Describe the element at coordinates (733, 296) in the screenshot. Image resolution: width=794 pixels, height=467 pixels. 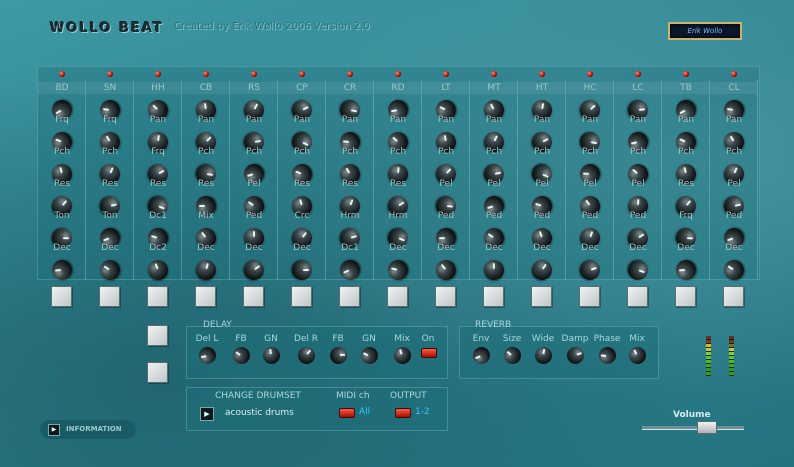
I see `trigger-pad-cl` at that location.